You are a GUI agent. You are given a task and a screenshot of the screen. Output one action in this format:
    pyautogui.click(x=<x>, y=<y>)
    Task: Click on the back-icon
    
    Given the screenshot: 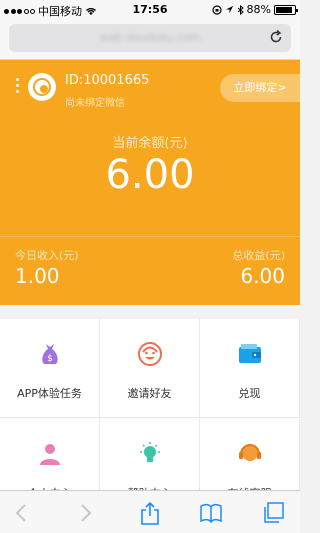 What is the action you would take?
    pyautogui.click(x=22, y=513)
    